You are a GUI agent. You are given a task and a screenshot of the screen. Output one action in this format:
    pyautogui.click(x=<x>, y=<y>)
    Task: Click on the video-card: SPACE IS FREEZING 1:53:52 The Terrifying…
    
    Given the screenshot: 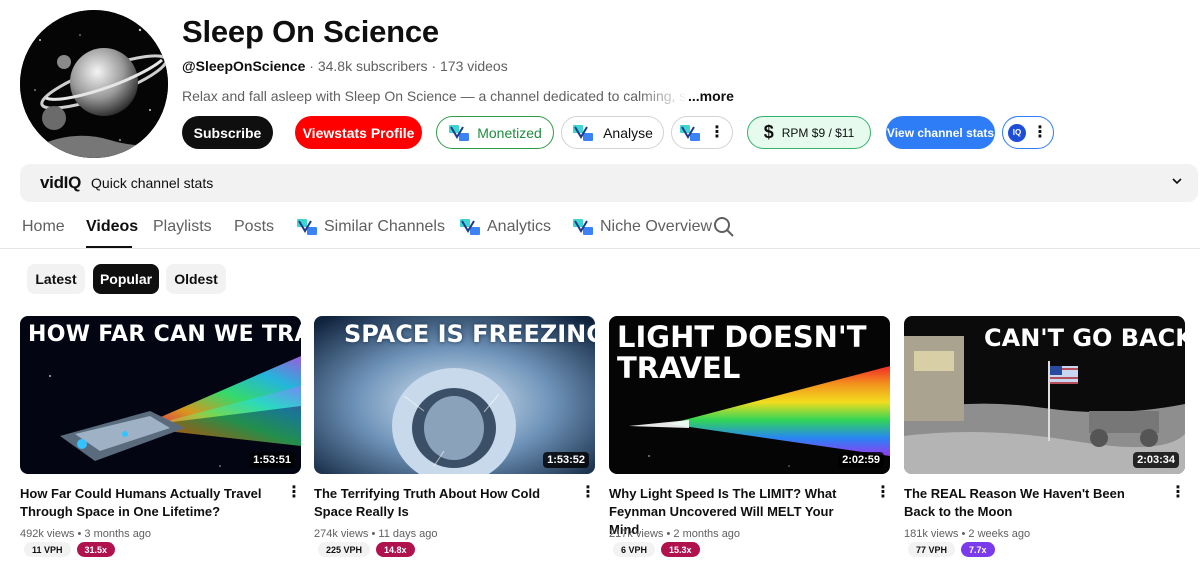 What is the action you would take?
    pyautogui.click(x=455, y=436)
    